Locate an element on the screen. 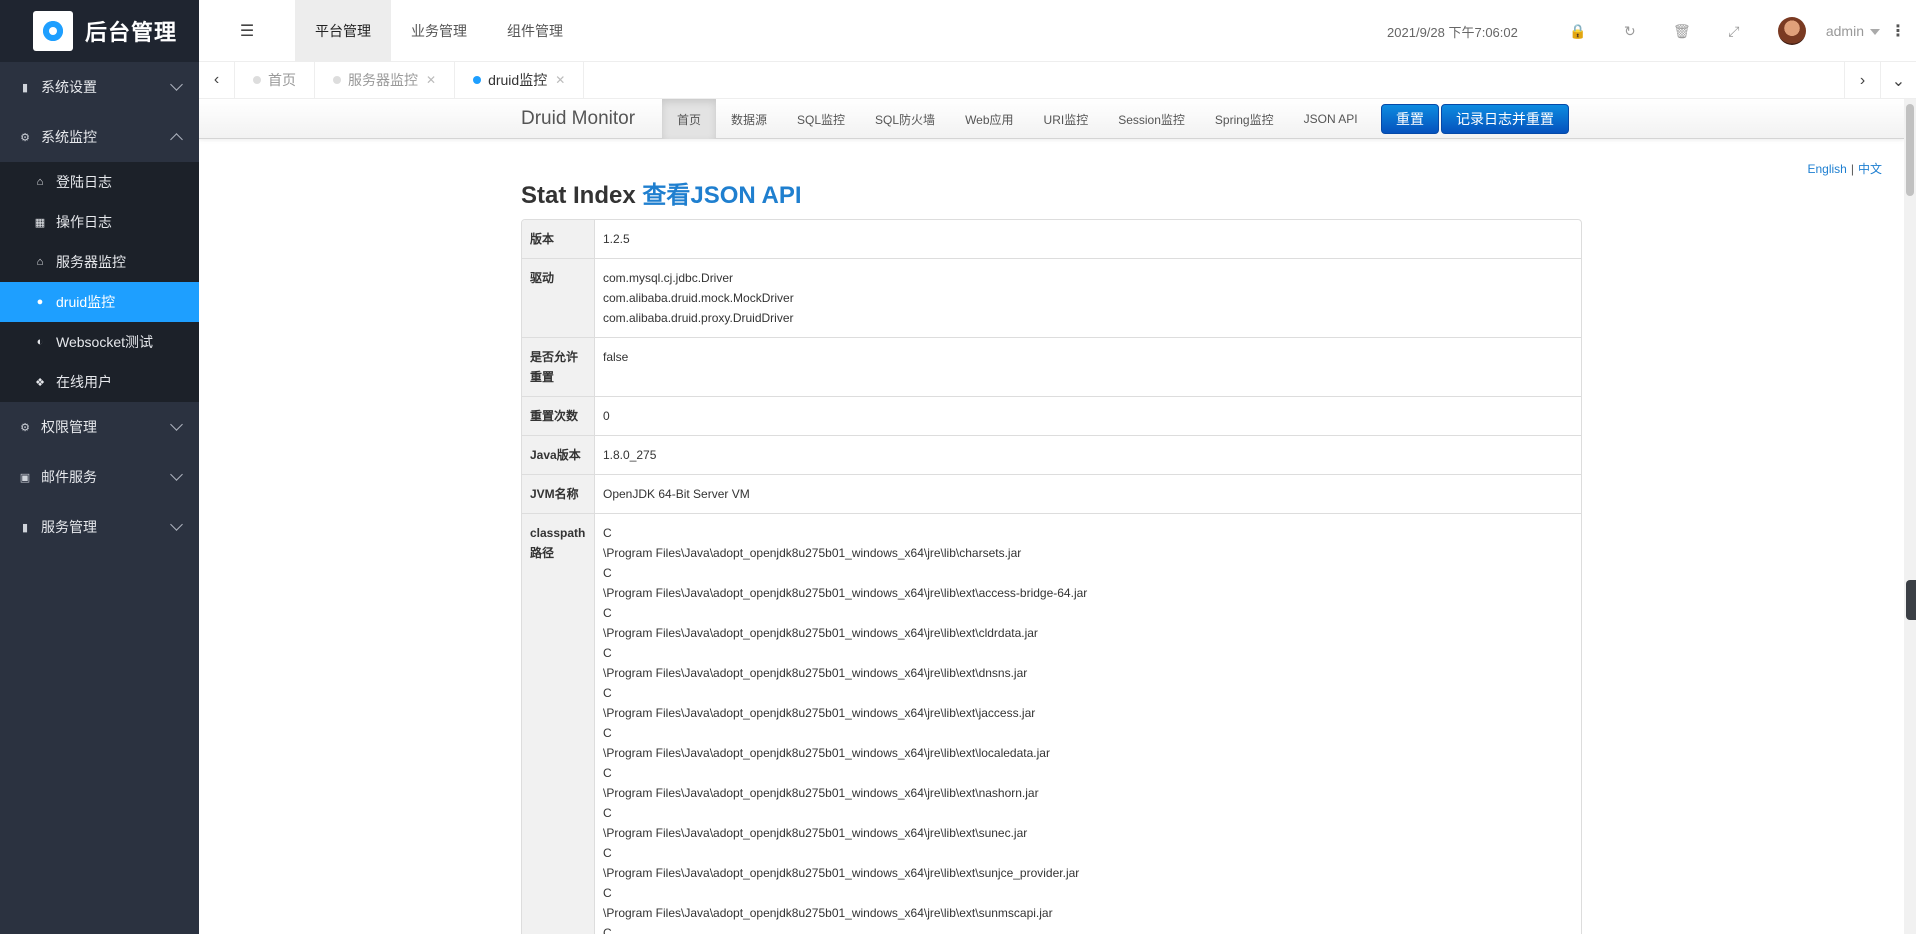 The width and height of the screenshot is (1916, 934). menu-group-label: 系统设置 is located at coordinates (69, 87).